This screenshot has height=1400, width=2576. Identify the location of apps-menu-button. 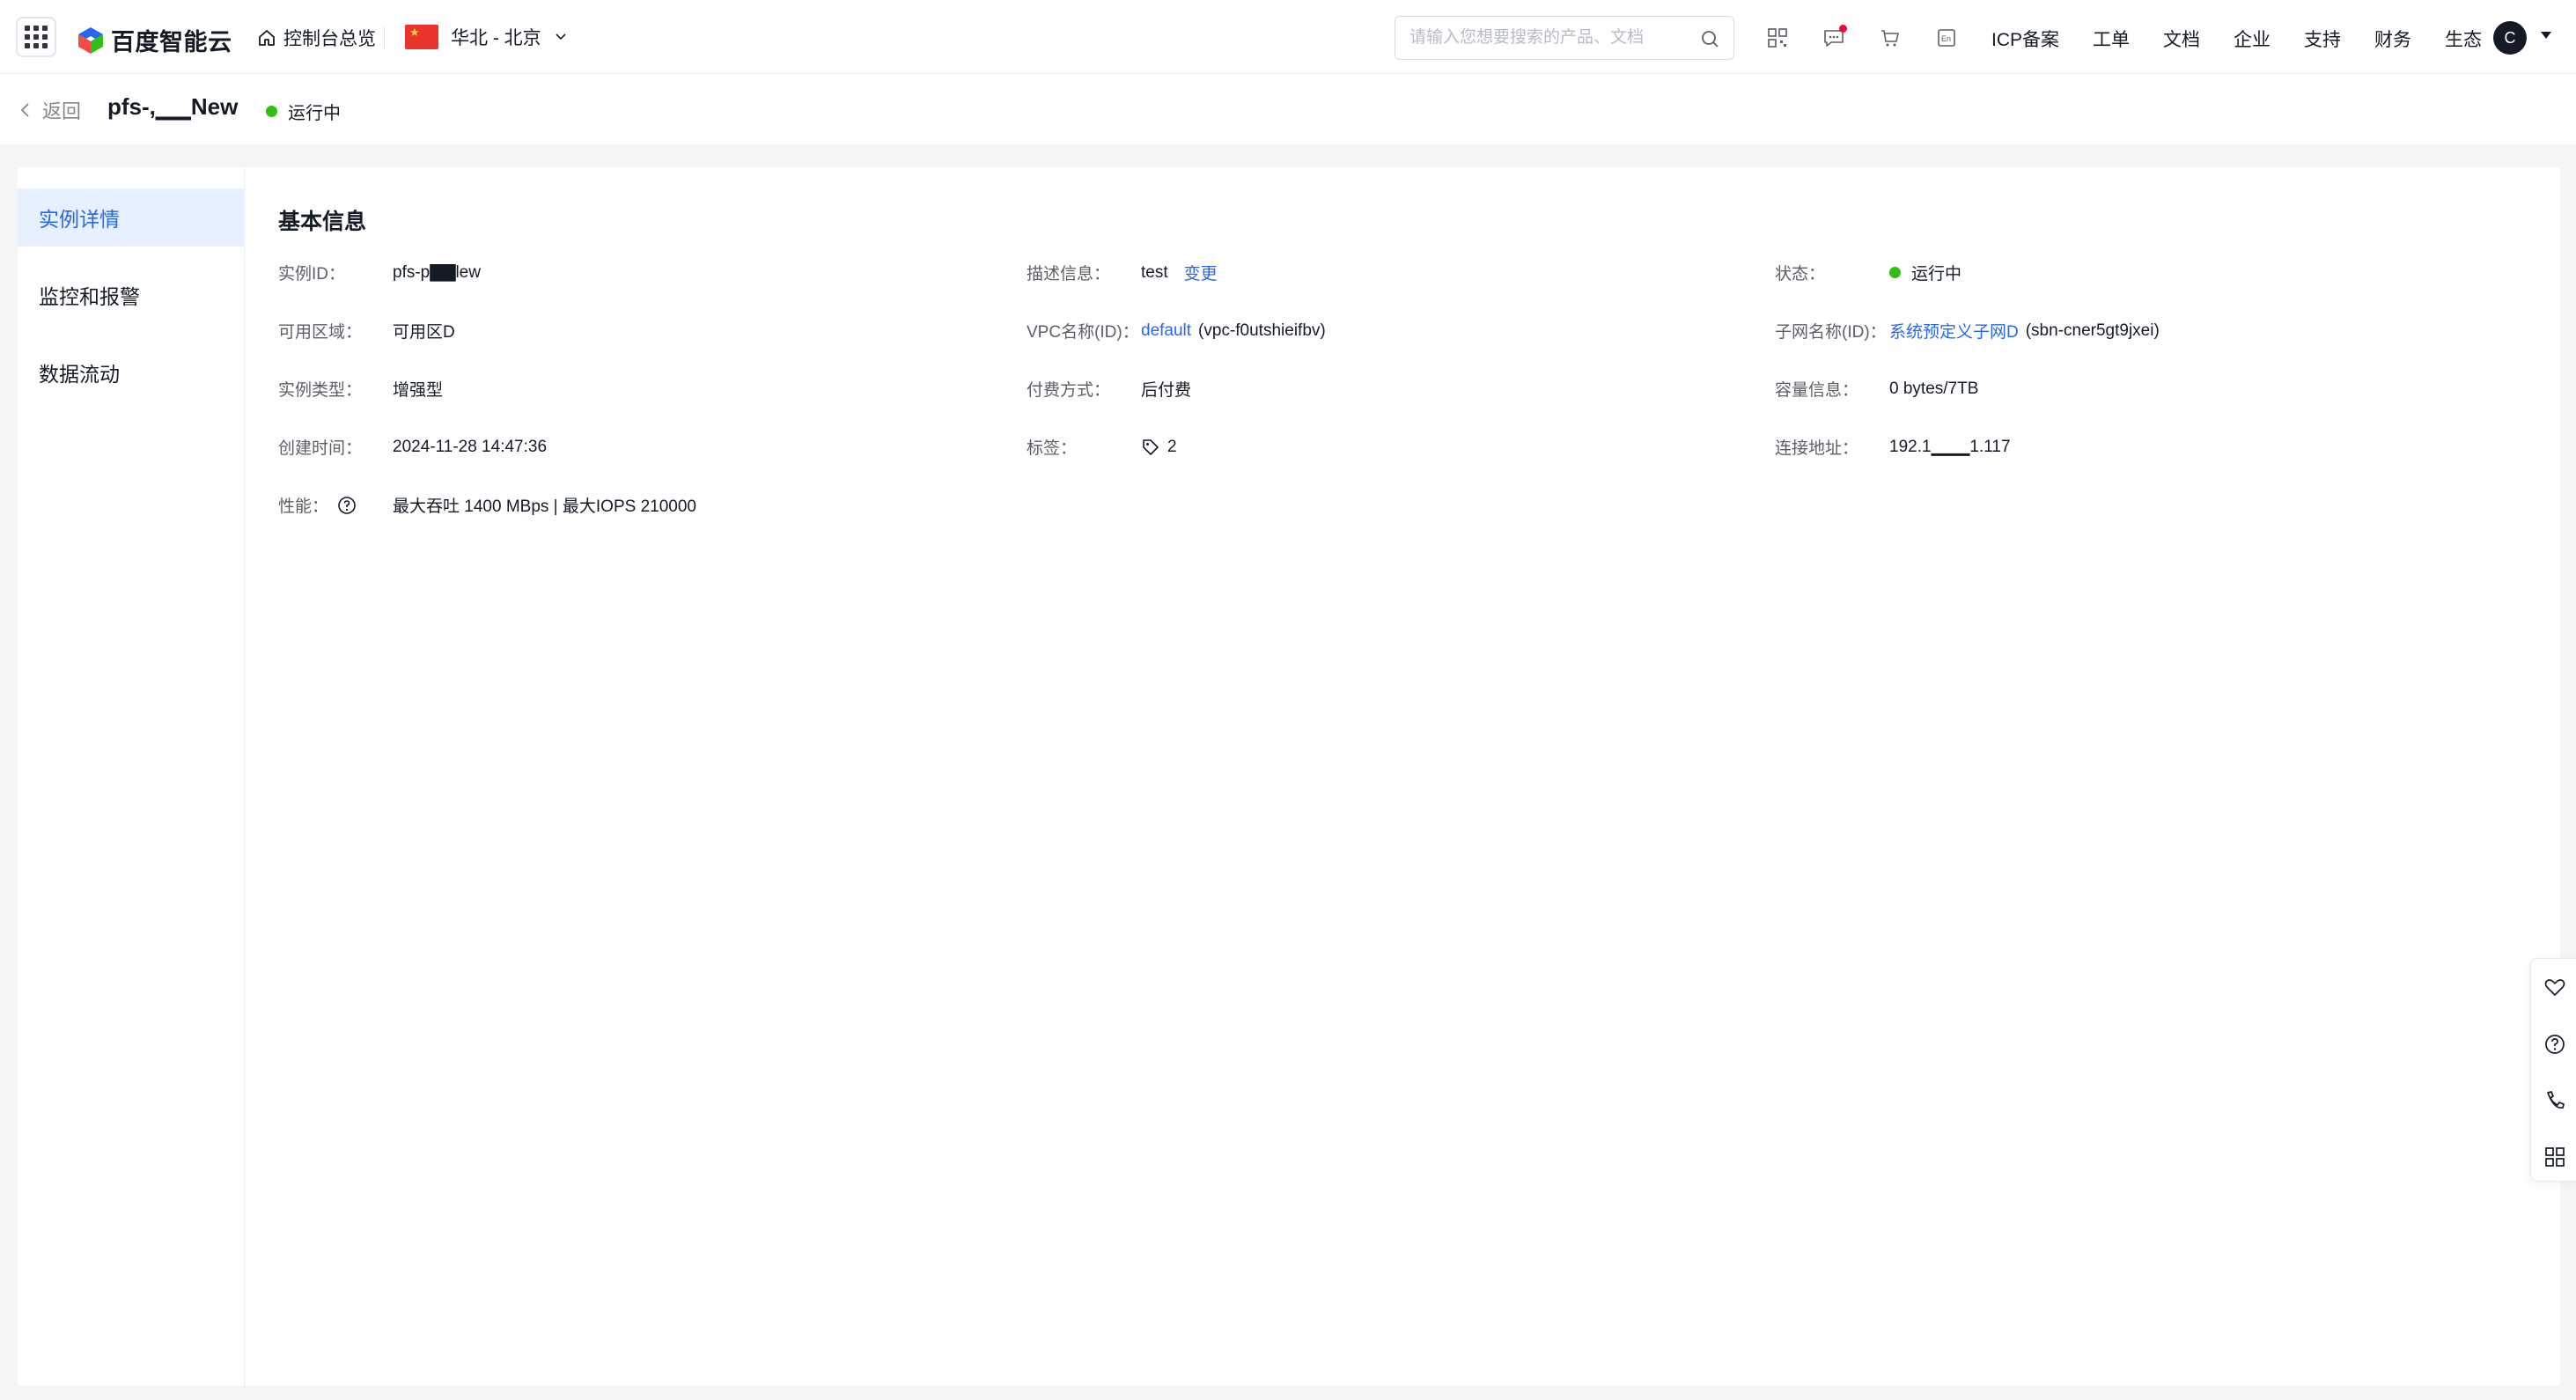
(36, 37).